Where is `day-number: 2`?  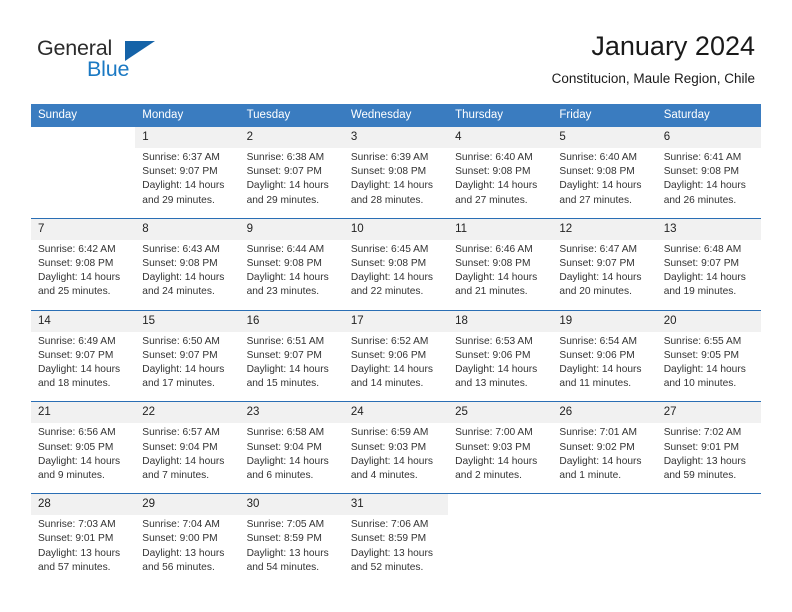 day-number: 2 is located at coordinates (291, 137).